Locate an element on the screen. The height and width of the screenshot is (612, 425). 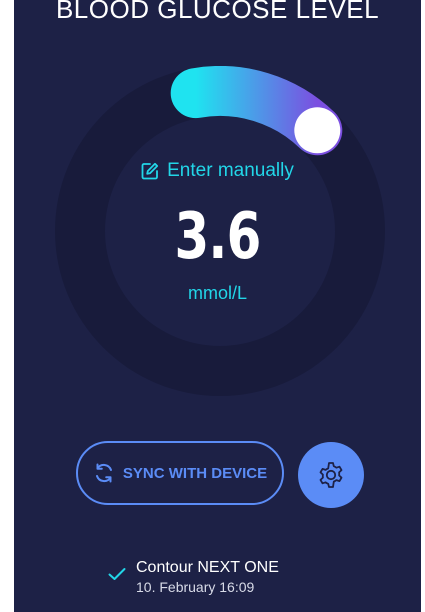
check-icon is located at coordinates (117, 574).